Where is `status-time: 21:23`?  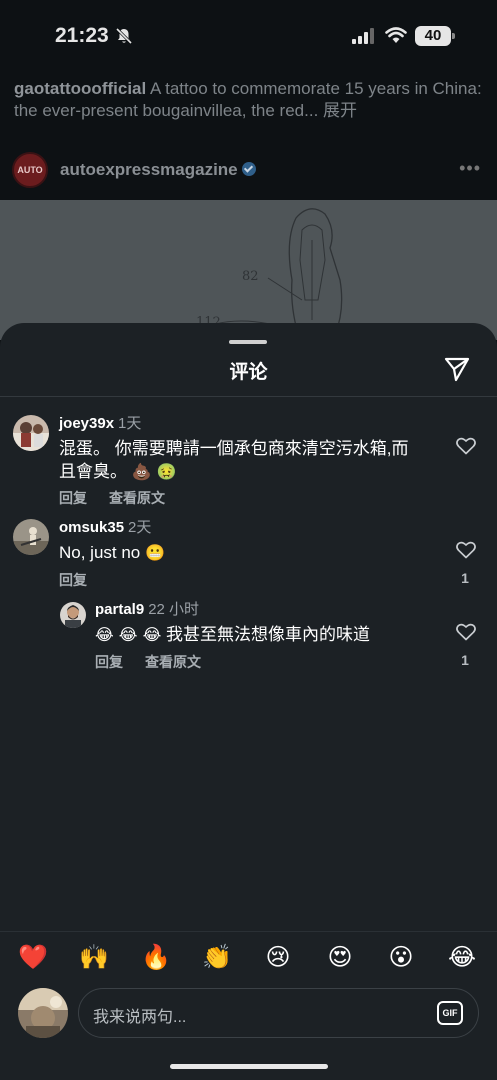 status-time: 21:23 is located at coordinates (82, 35).